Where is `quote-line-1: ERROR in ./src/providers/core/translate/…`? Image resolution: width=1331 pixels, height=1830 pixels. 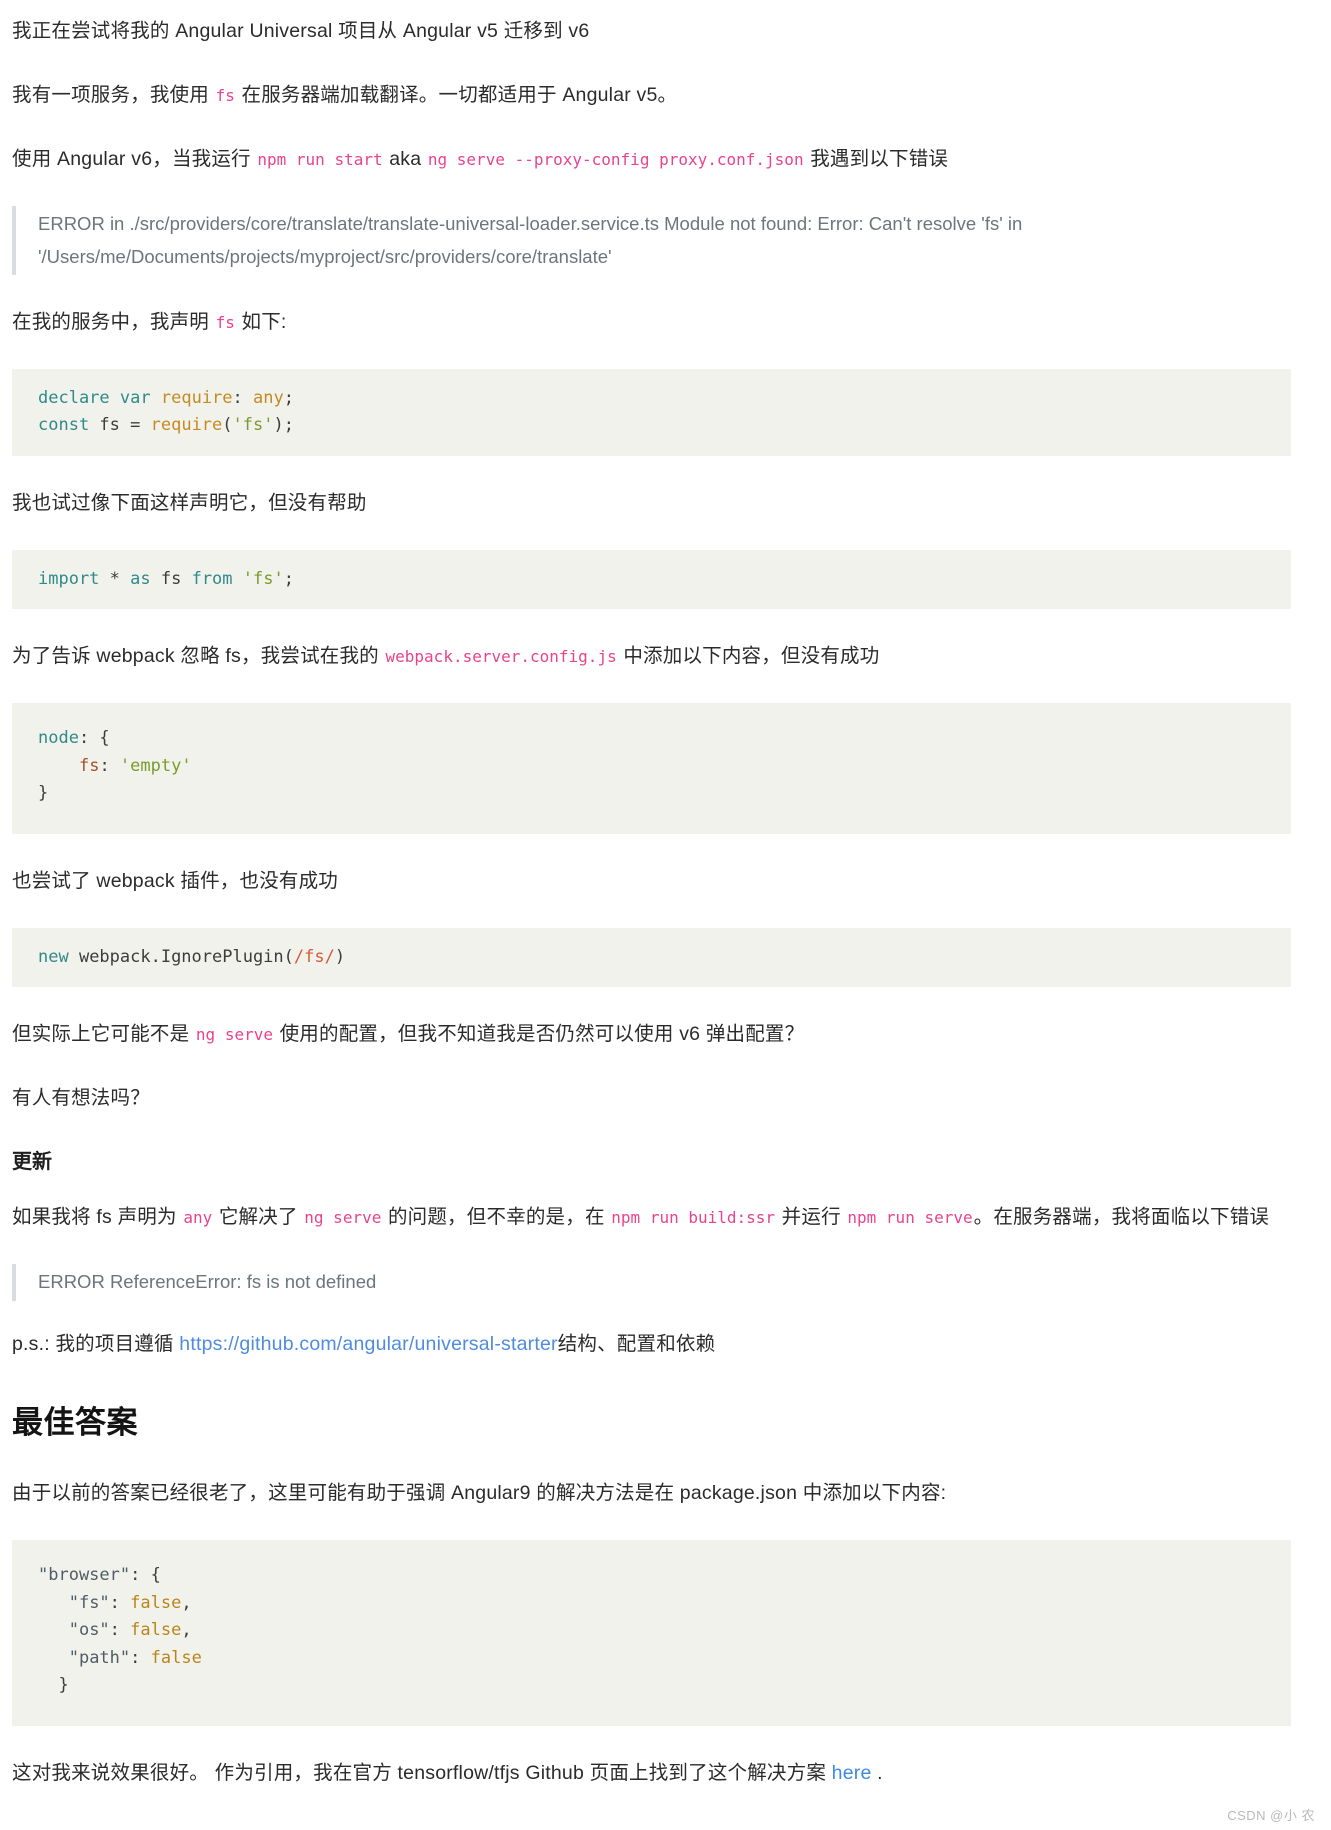
quote-line-1: ERROR in ./src/providers/core/translate/… is located at coordinates (520, 224).